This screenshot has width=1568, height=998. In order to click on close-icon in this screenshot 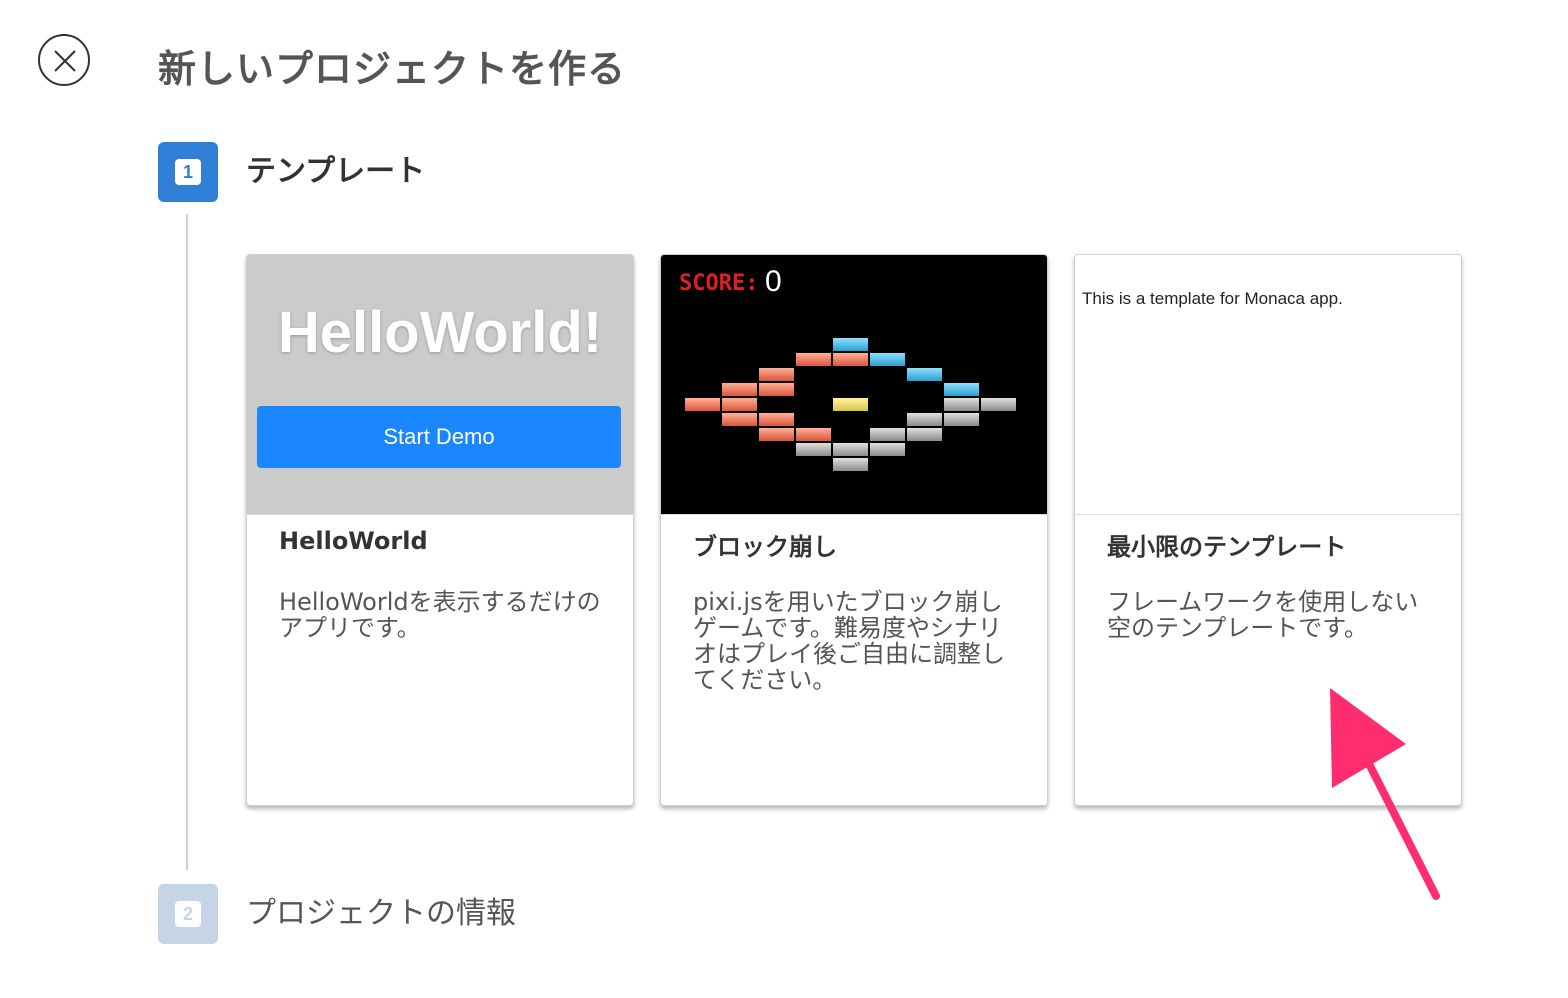, I will do `click(65, 61)`.